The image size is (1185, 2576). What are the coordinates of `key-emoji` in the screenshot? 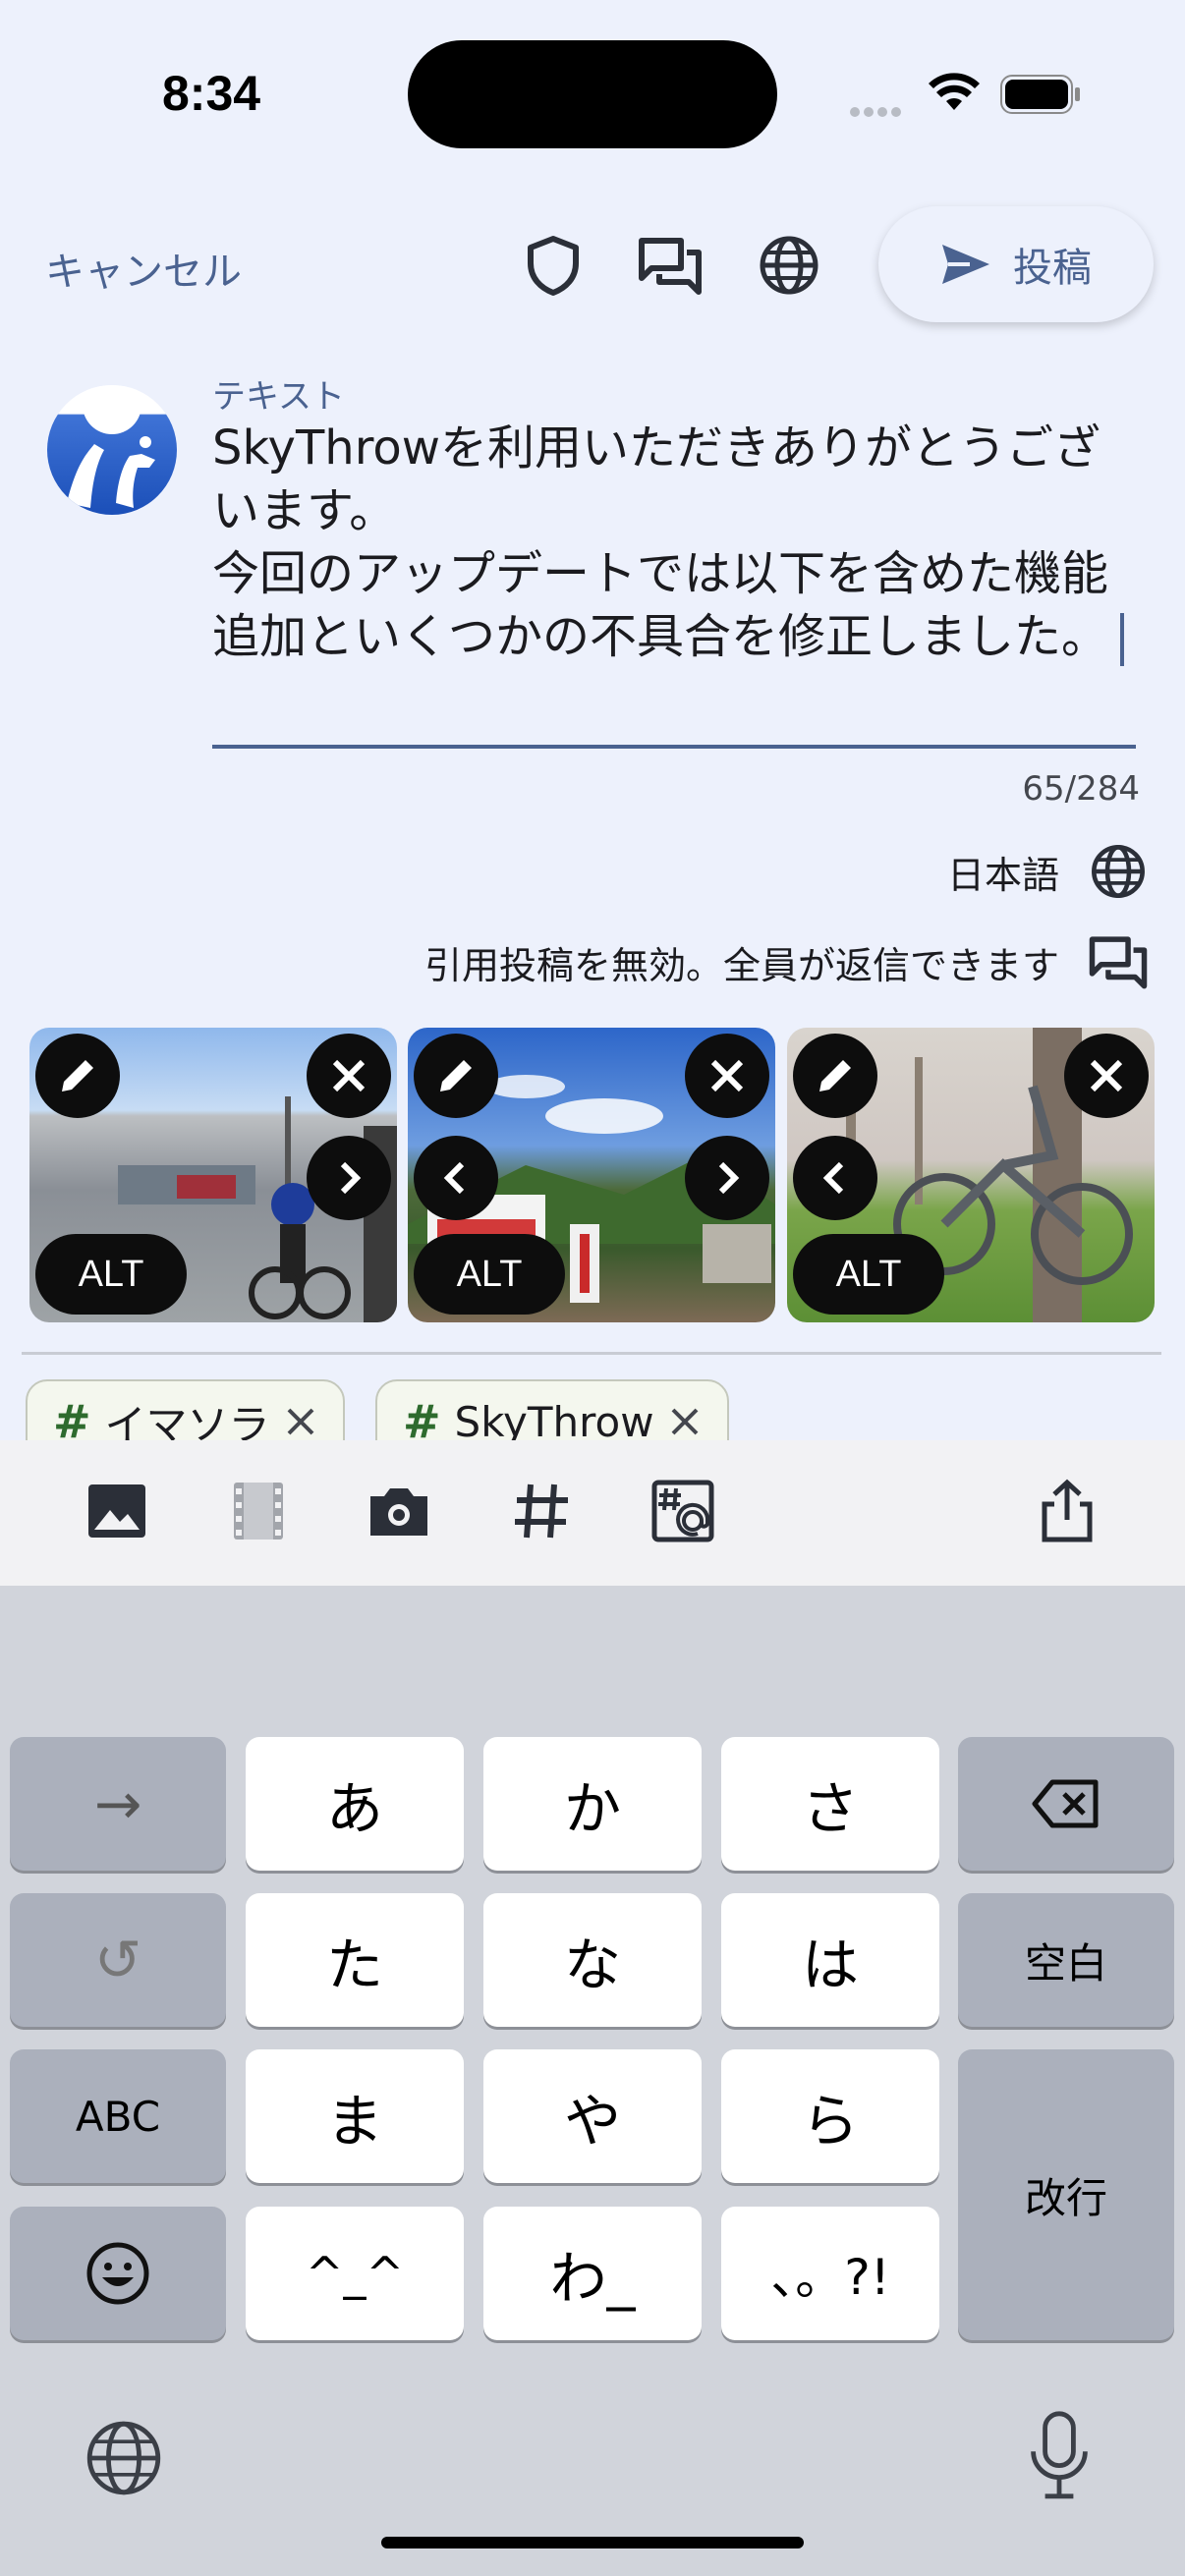 It's located at (118, 2273).